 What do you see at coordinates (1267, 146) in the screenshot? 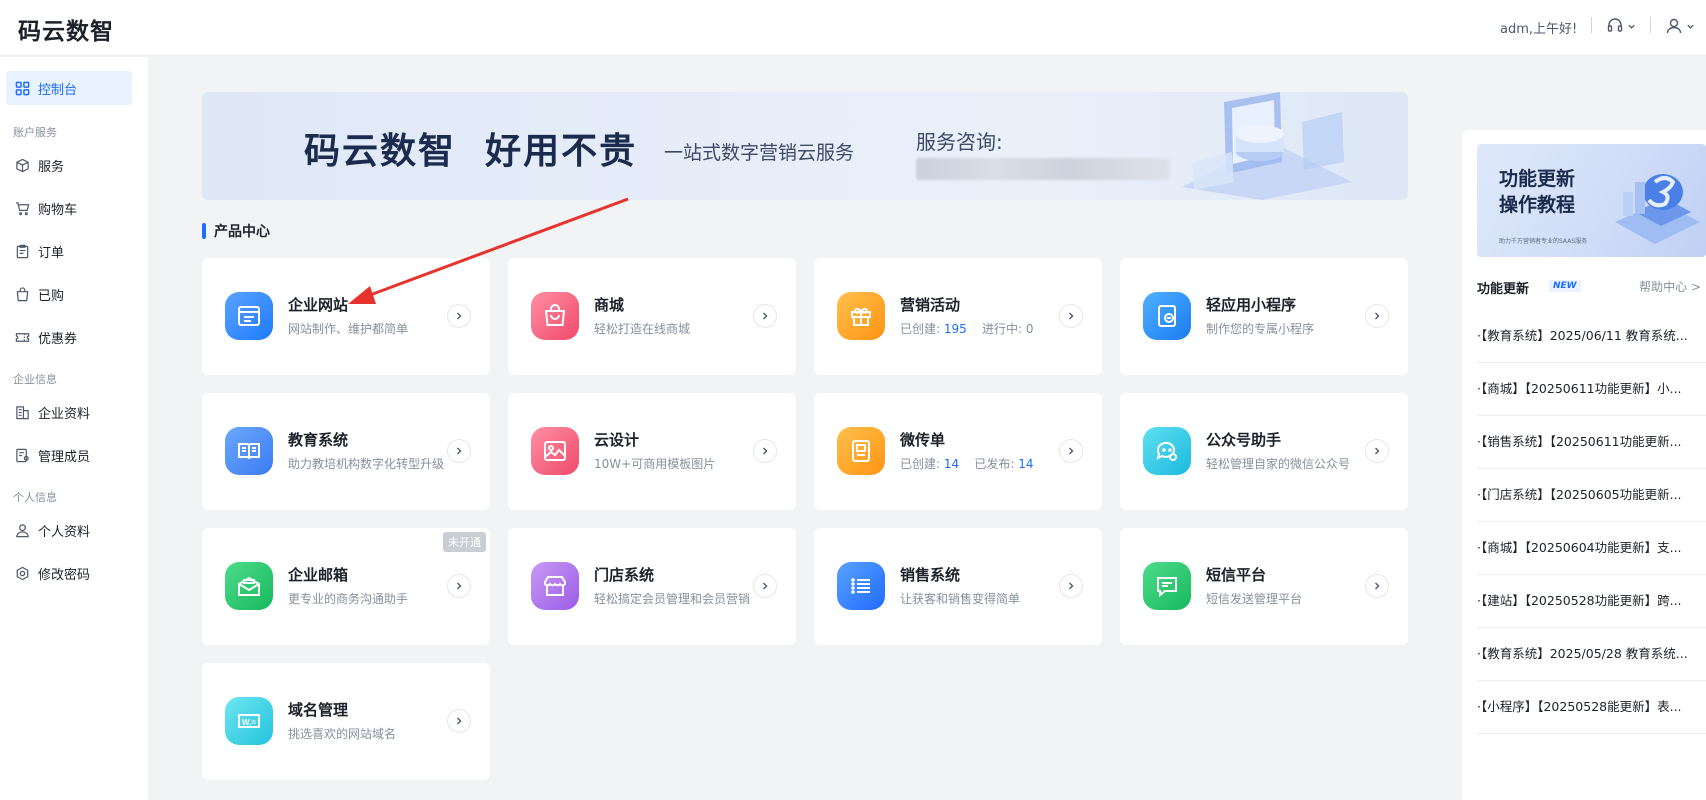
I see `banner-illustration` at bounding box center [1267, 146].